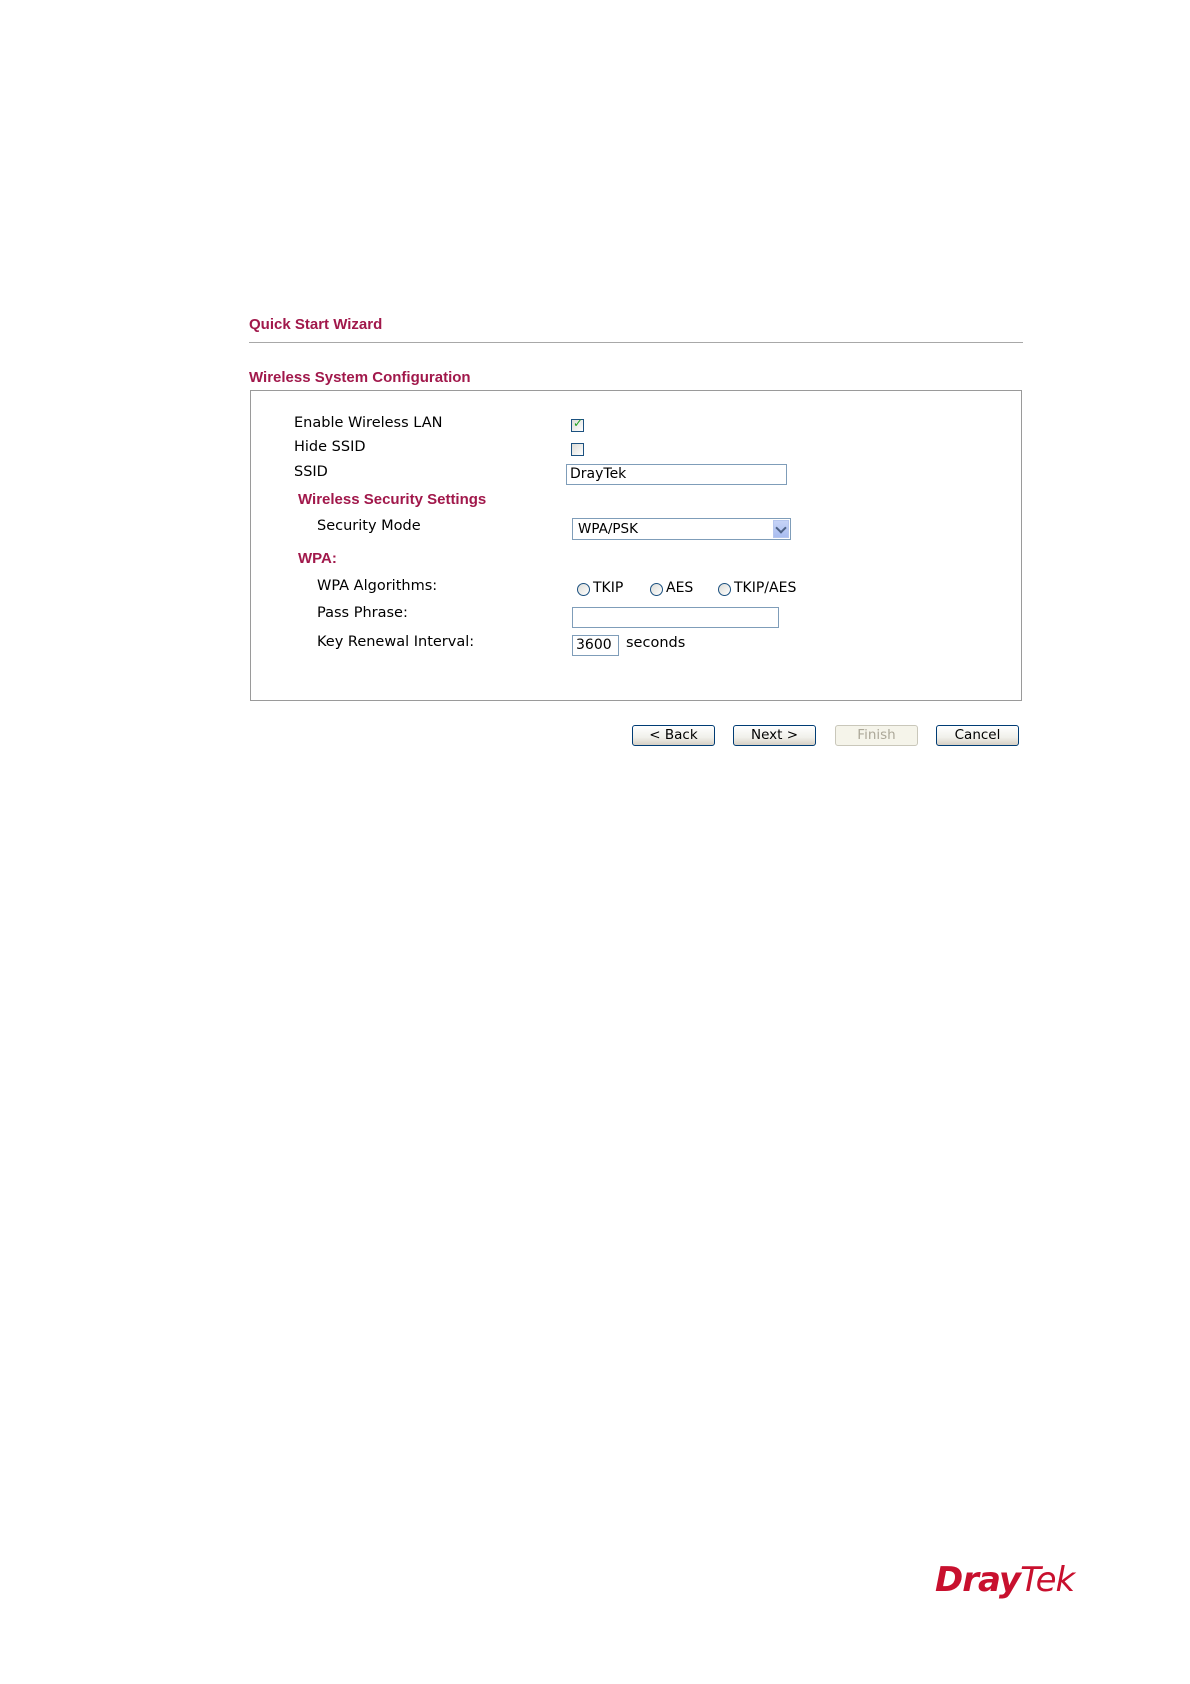 This screenshot has height=1684, width=1190. Describe the element at coordinates (681, 529) in the screenshot. I see `security-mode-select: WPA/PSK` at that location.